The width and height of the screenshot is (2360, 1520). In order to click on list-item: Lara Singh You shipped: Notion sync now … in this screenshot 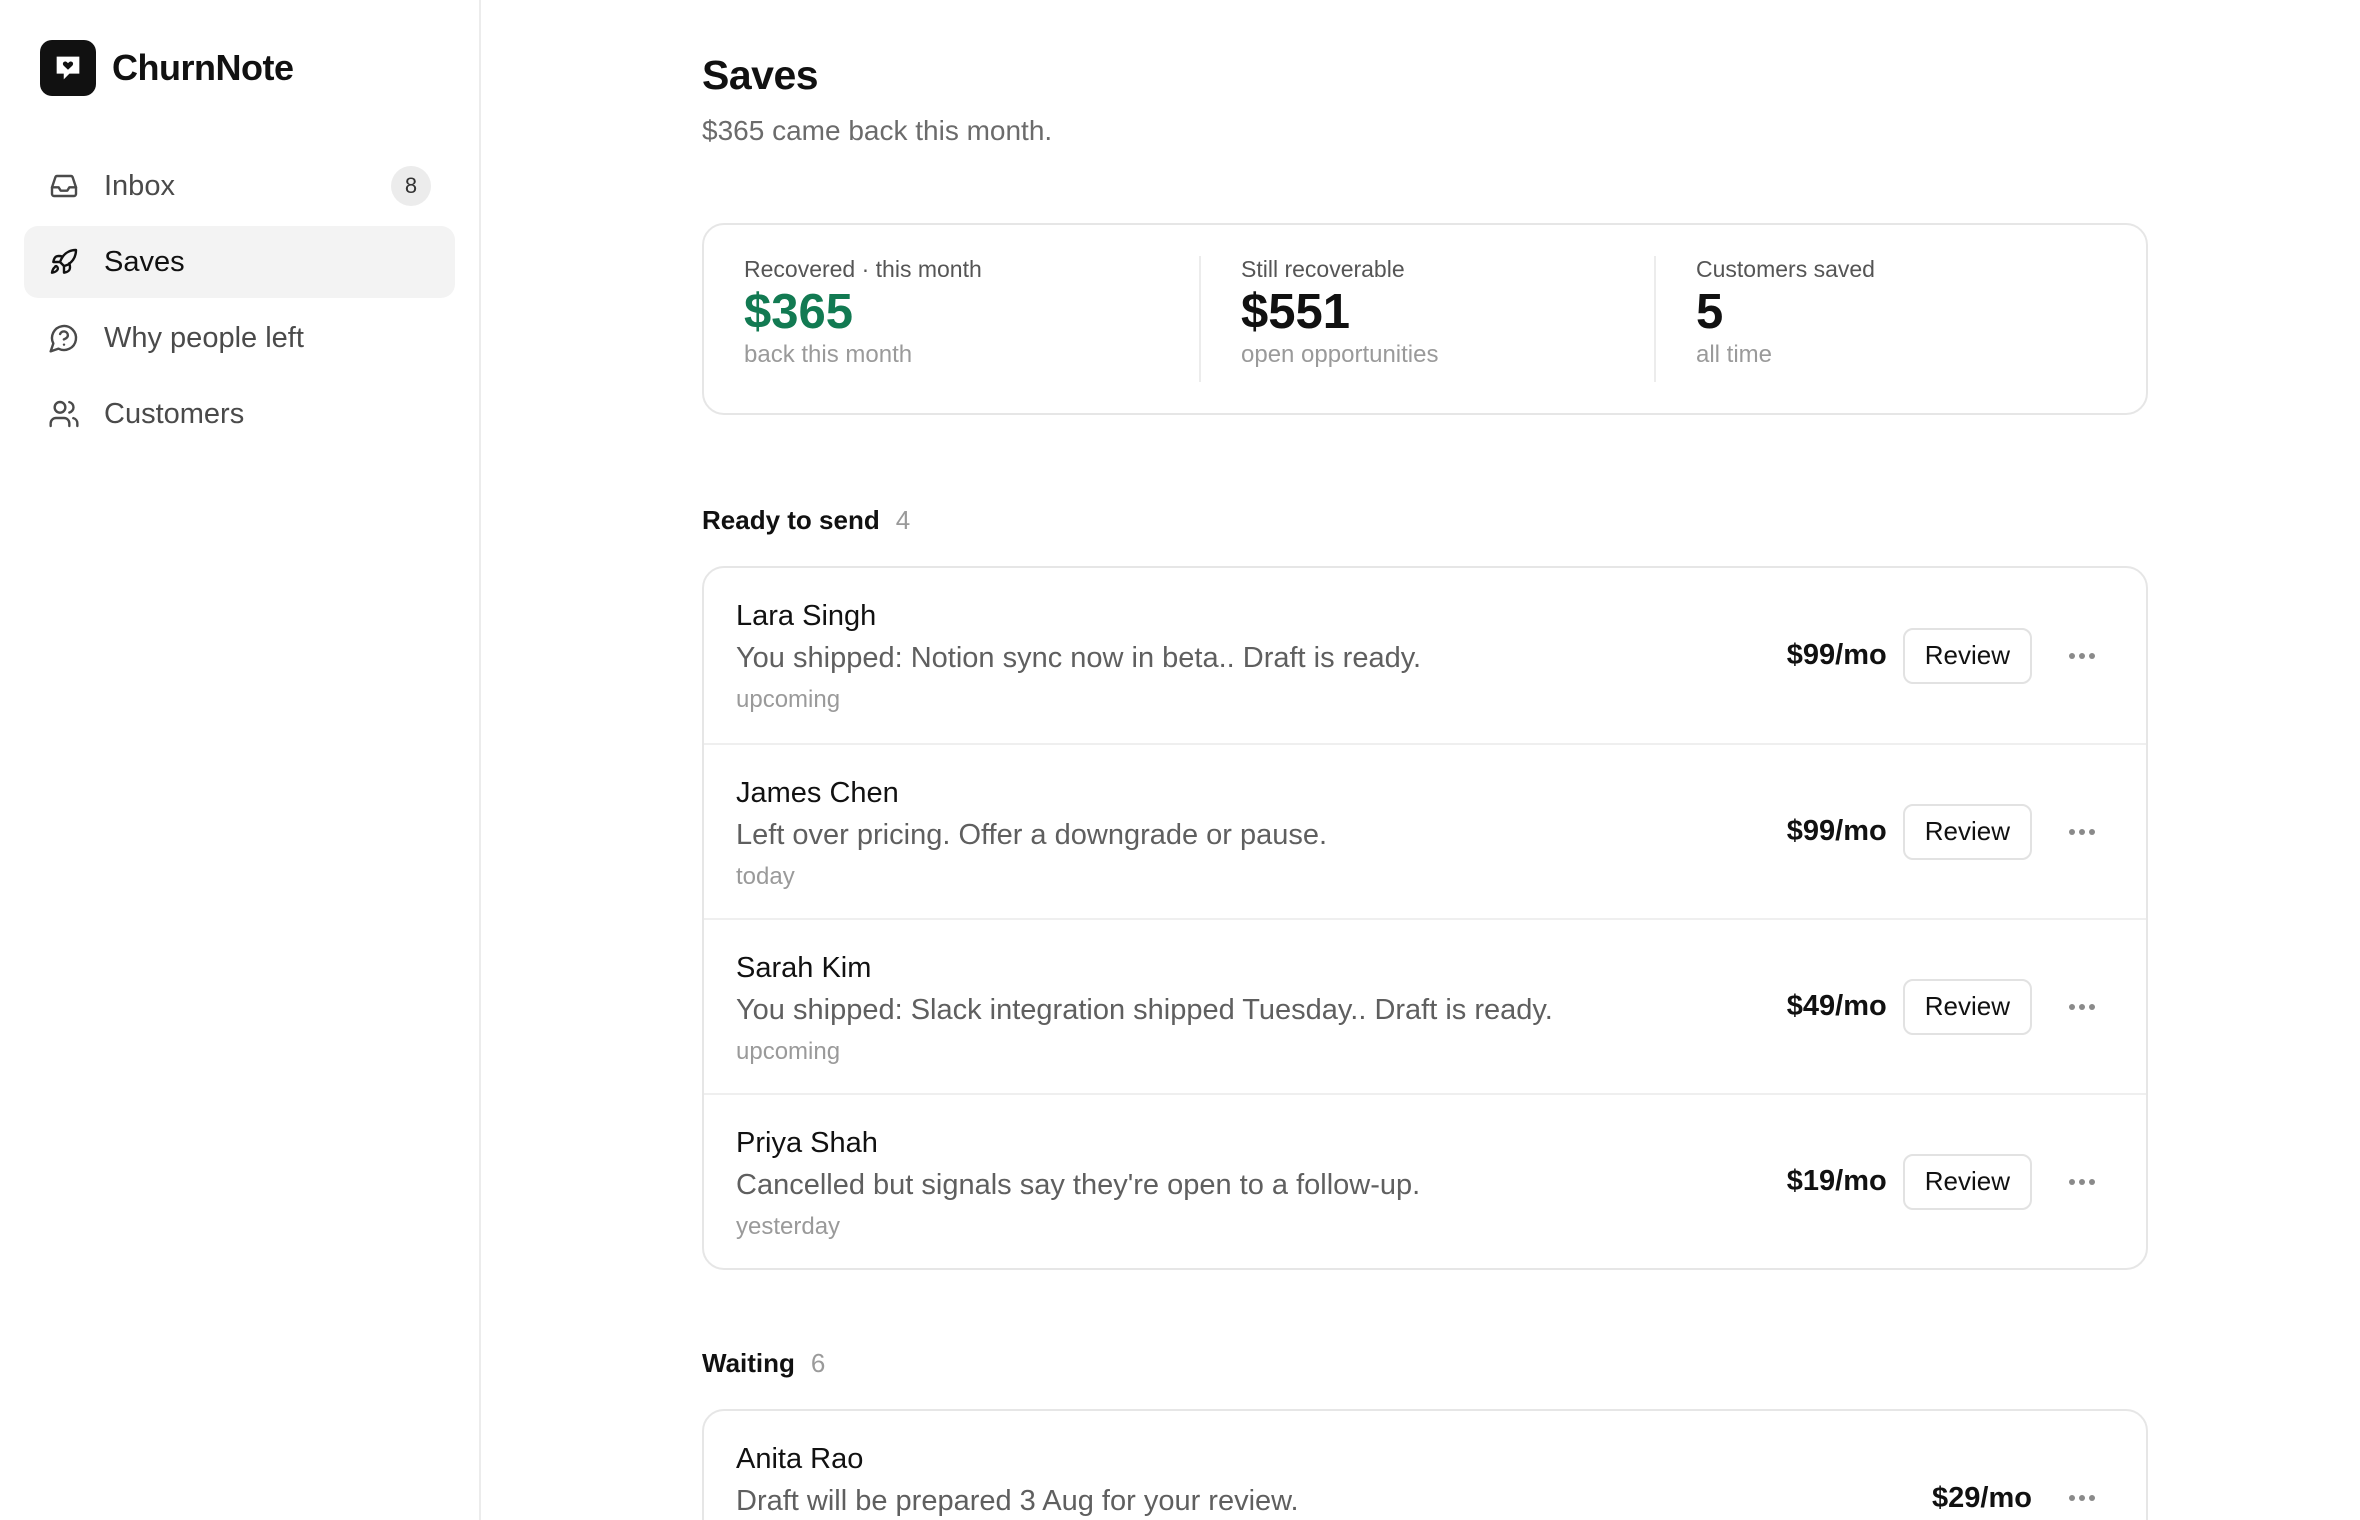, I will do `click(1425, 655)`.